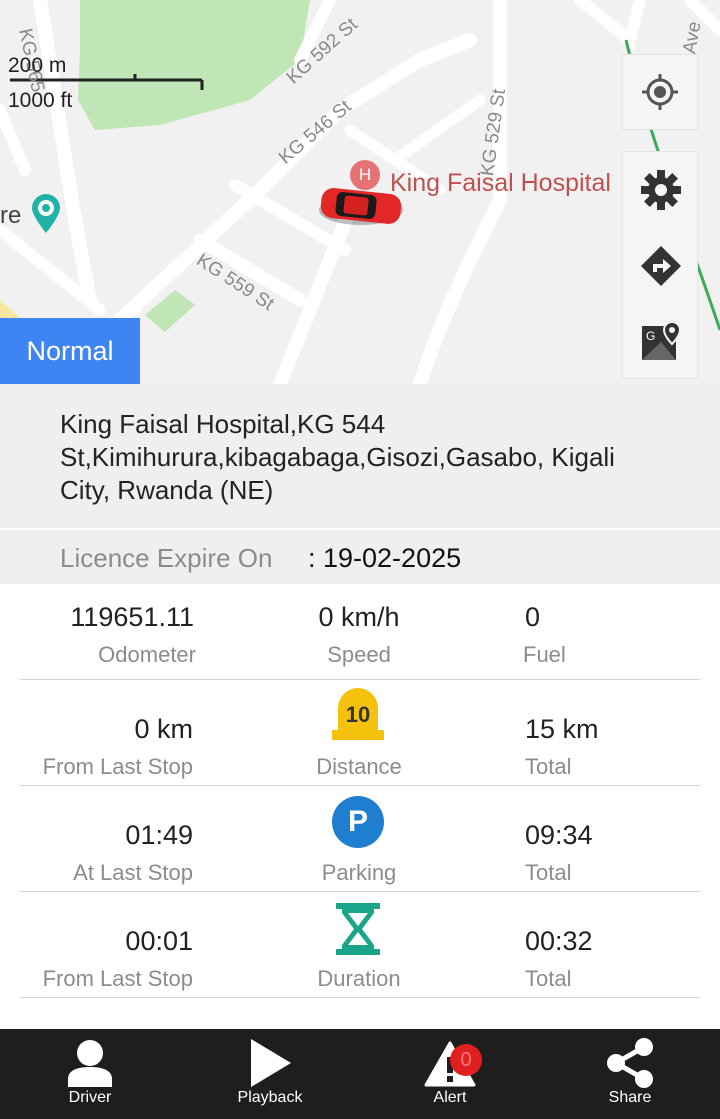 The image size is (720, 1119). Describe the element at coordinates (562, 729) in the screenshot. I see `distance-total-value: 15 km` at that location.